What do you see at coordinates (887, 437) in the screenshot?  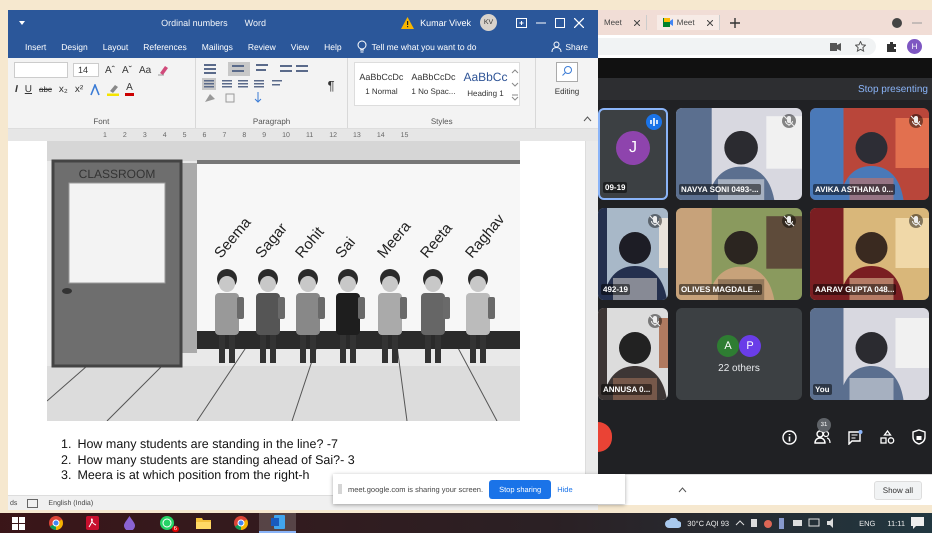 I see `shapes-icon` at bounding box center [887, 437].